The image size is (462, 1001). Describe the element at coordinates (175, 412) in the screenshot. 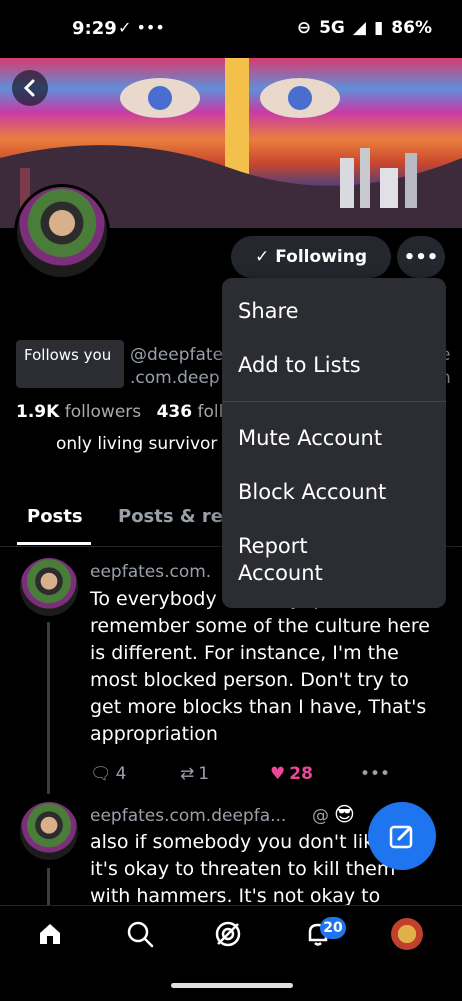

I see `following-count: 436` at that location.